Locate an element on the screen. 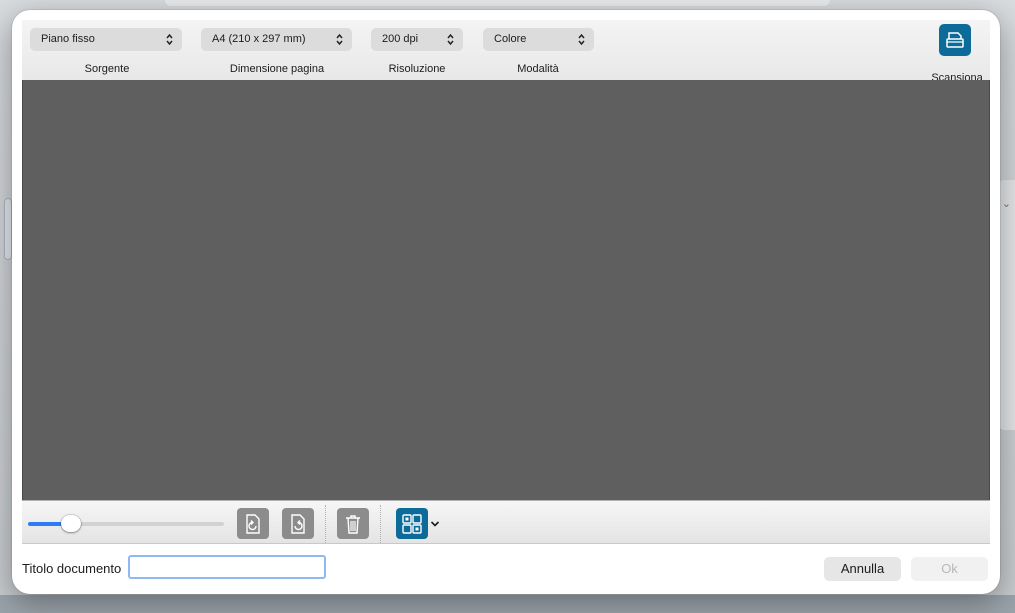 Image resolution: width=1015 pixels, height=613 pixels. background-left-control is located at coordinates (8, 229).